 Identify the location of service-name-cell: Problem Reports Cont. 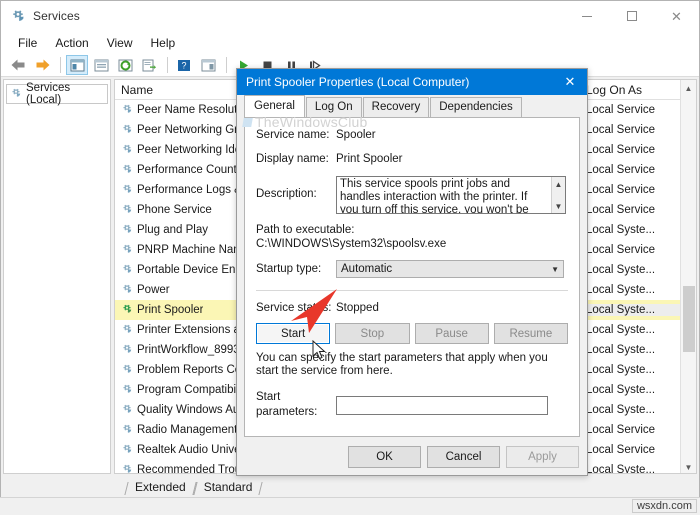
(194, 370).